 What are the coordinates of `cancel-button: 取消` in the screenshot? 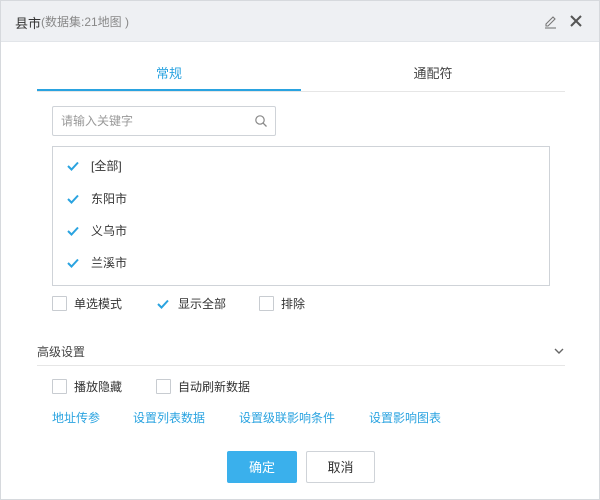 It's located at (340, 467).